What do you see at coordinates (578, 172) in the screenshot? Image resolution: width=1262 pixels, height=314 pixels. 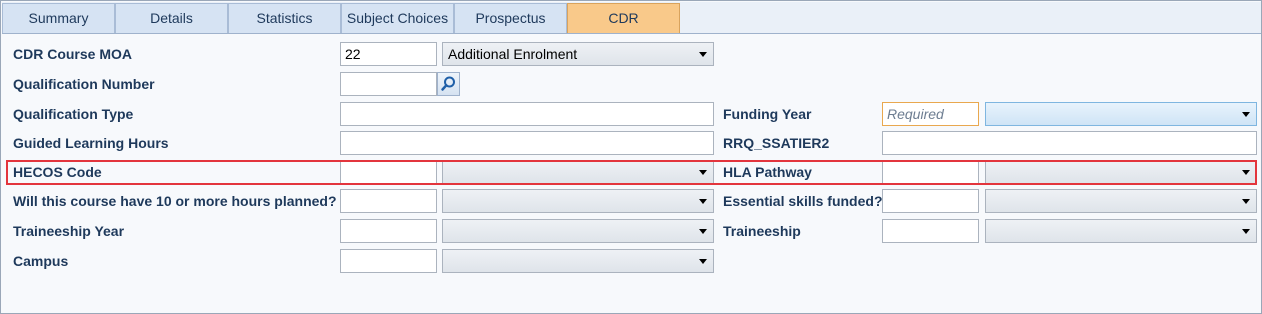 I see `hecos-code-select` at bounding box center [578, 172].